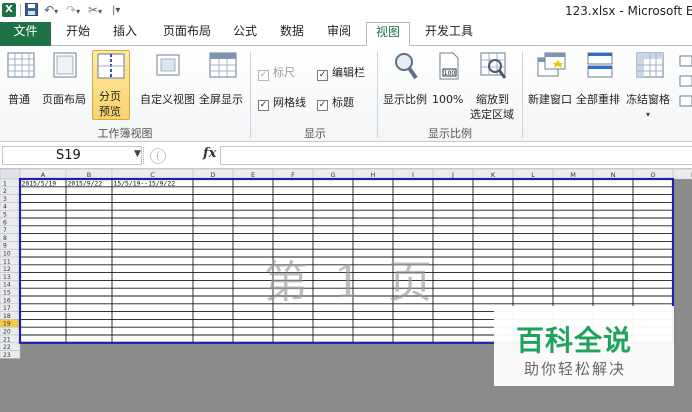 This screenshot has width=692, height=412. What do you see at coordinates (613, 175) in the screenshot?
I see `column-header-label: N` at bounding box center [613, 175].